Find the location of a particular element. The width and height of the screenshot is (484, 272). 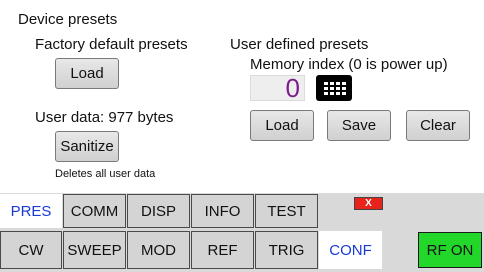

user-save-button: Save is located at coordinates (359, 125).